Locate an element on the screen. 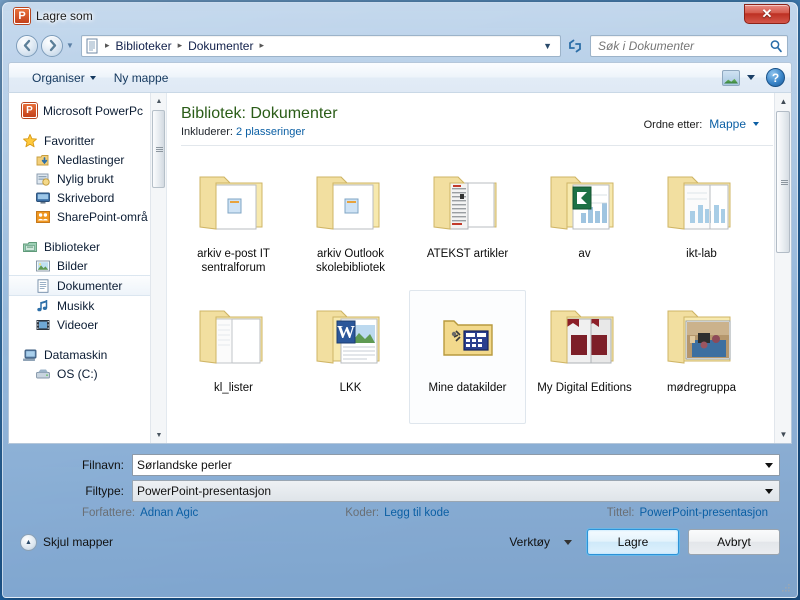 The image size is (800, 600). hide-folders-label: Skjul mapper is located at coordinates (78, 542).